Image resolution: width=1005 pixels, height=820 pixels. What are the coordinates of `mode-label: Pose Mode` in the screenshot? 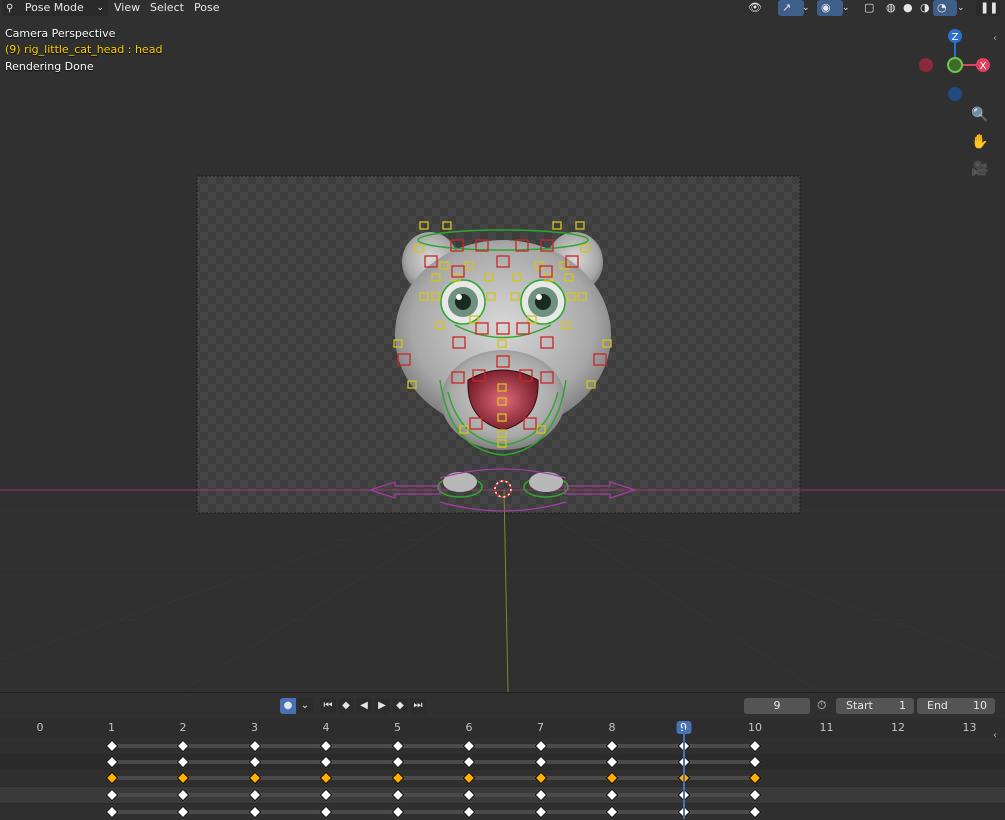 It's located at (54, 7).